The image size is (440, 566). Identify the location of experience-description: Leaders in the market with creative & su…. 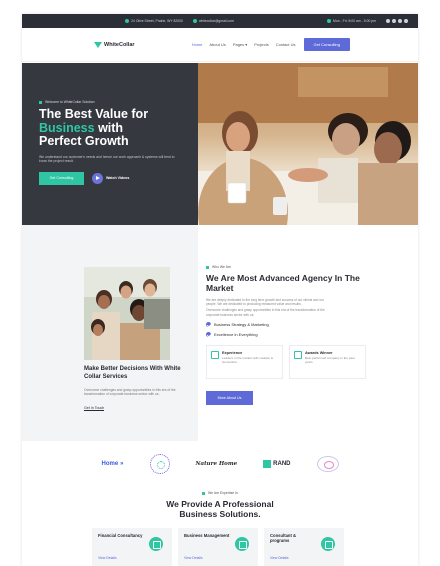
(247, 359).